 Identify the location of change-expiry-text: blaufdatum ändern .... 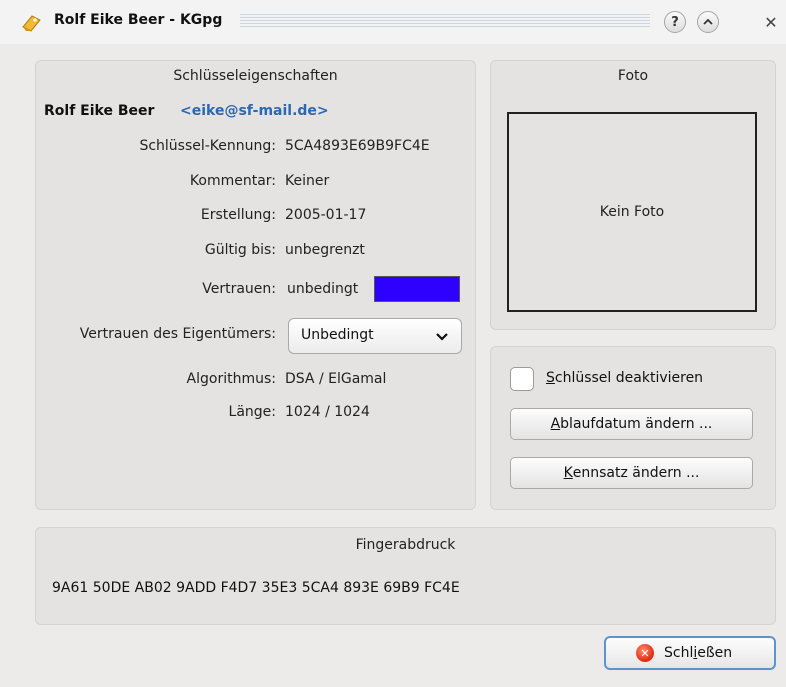
(636, 424).